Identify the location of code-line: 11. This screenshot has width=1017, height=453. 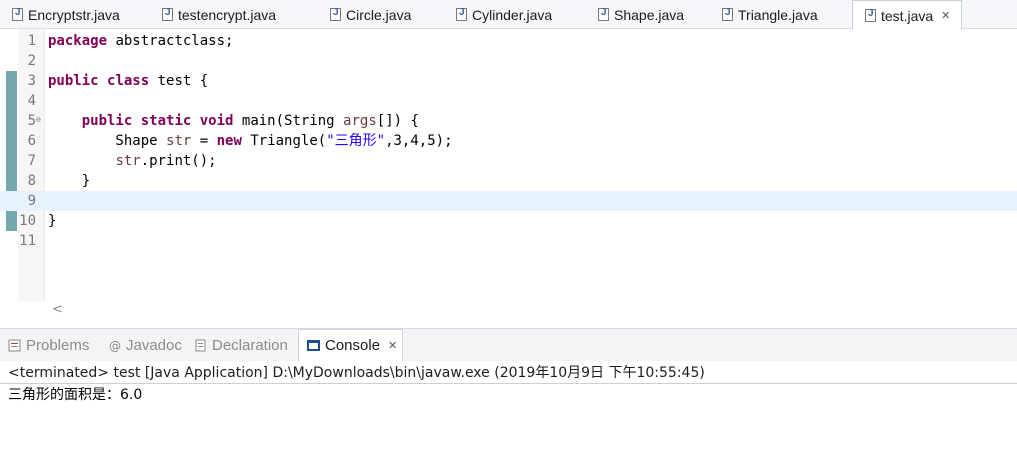
(508, 241).